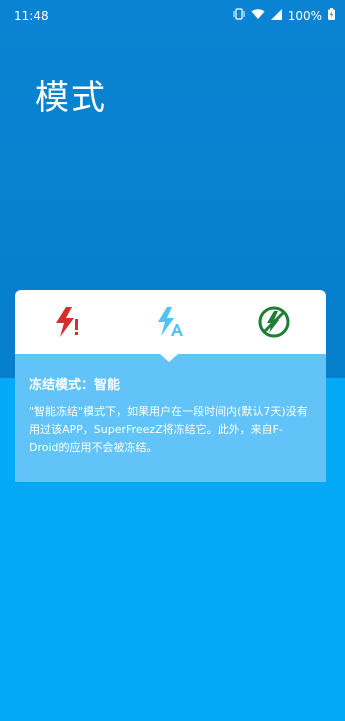  Describe the element at coordinates (75, 385) in the screenshot. I see `mode-title: 冻结模式：智能` at that location.